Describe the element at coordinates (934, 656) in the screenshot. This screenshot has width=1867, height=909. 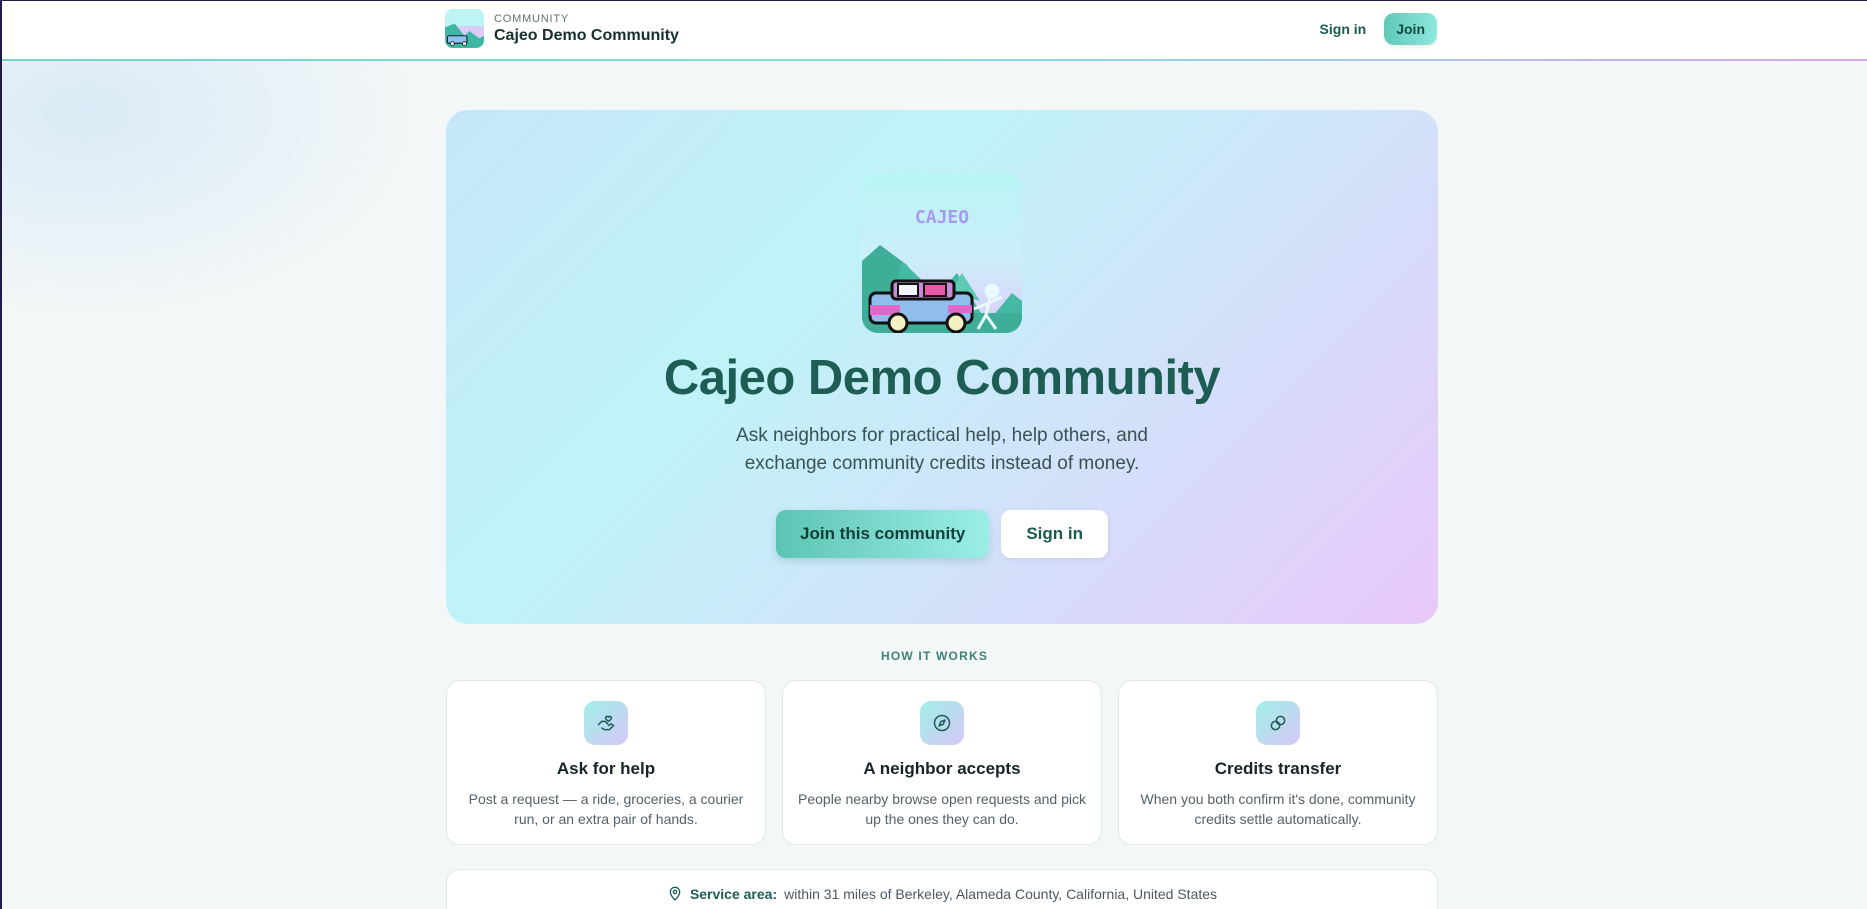
I see `how-it-works-heading: HOW IT WORKS` at that location.